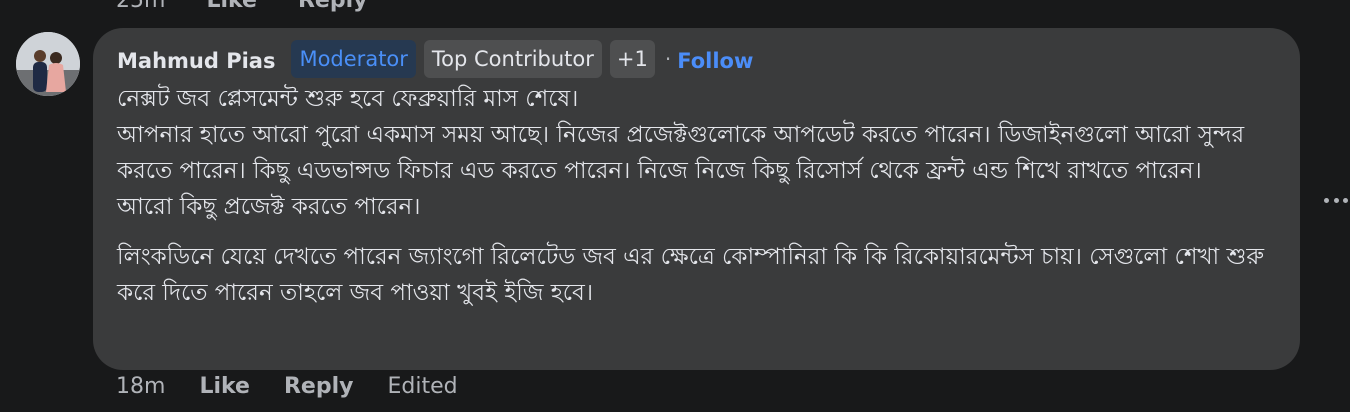 Image resolution: width=1350 pixels, height=412 pixels. Describe the element at coordinates (140, 6) in the screenshot. I see `previous-comment-time: 25m` at that location.